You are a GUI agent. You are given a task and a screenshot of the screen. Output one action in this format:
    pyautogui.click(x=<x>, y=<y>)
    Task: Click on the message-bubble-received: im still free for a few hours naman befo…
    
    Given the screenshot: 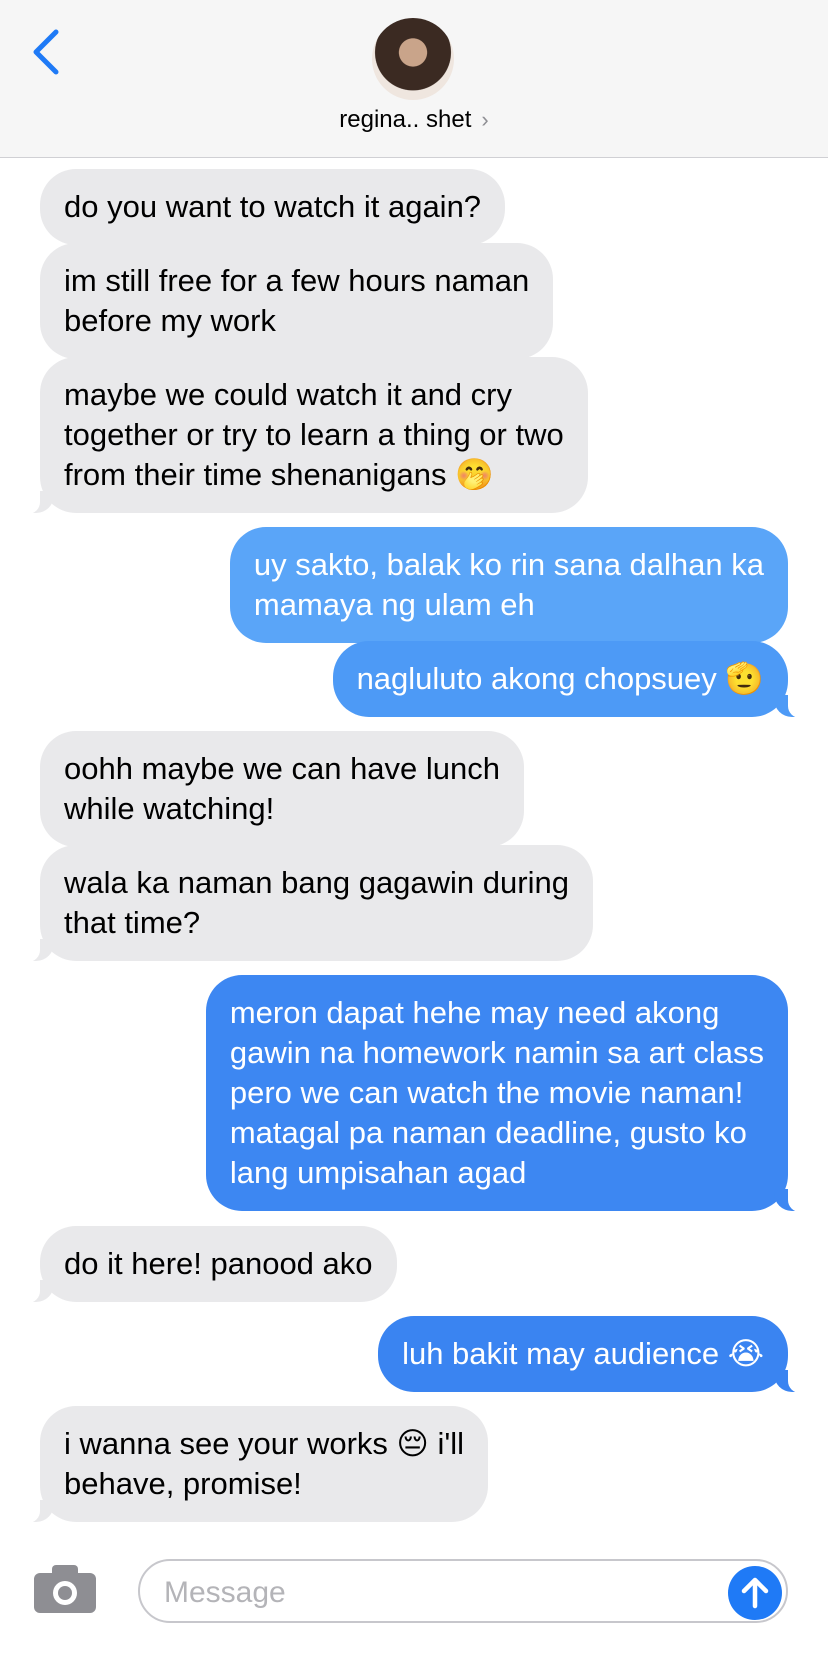 What is the action you would take?
    pyautogui.click(x=297, y=301)
    